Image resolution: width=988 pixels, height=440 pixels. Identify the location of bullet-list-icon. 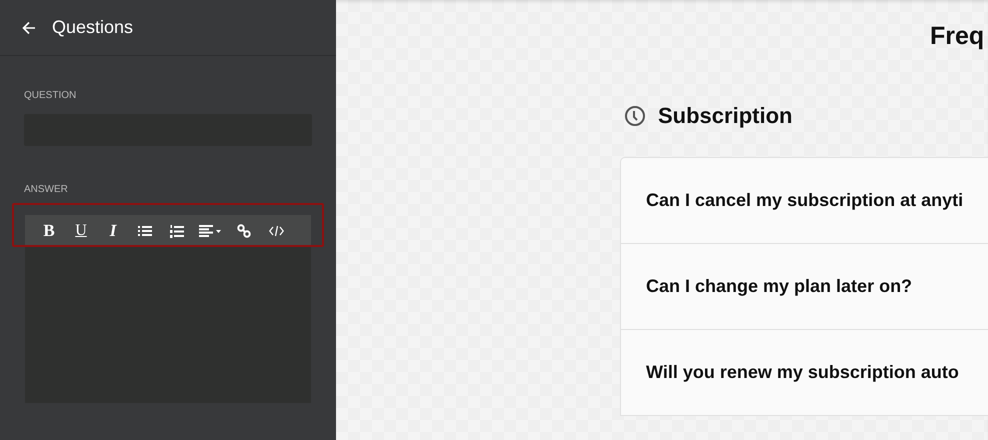
(145, 231).